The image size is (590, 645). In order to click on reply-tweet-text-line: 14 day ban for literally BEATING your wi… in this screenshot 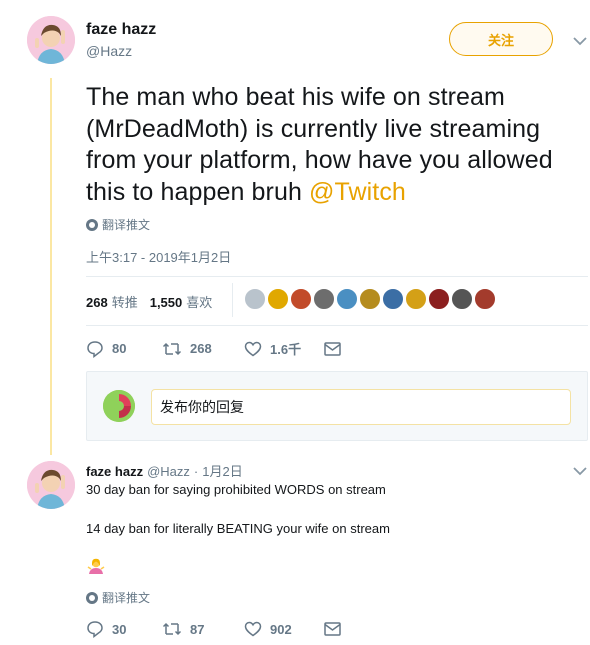, I will do `click(238, 528)`.